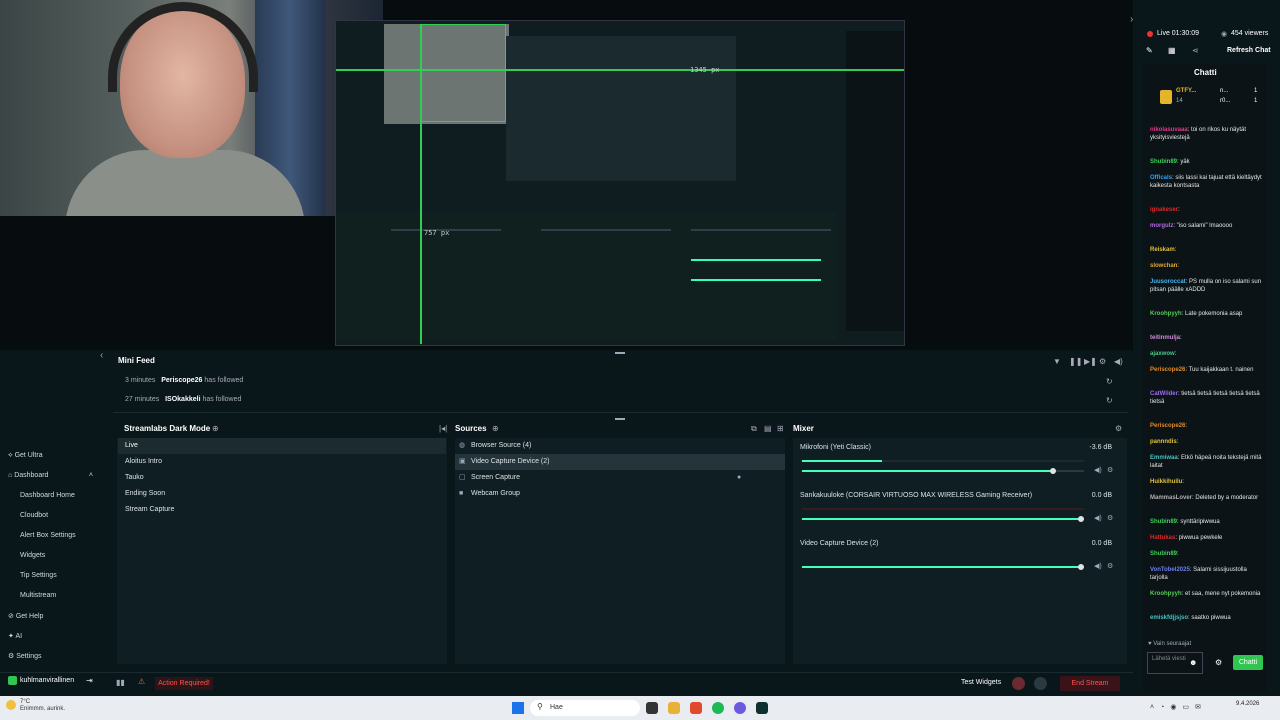  Describe the element at coordinates (981, 682) in the screenshot. I see `test-widgets-label: Test Widgets` at that location.